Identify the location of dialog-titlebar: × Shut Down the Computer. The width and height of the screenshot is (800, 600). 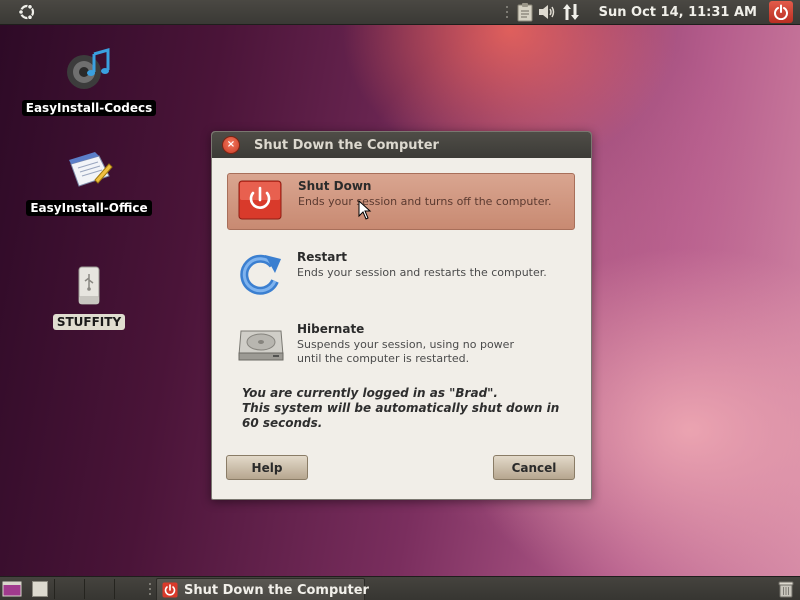
(401, 145).